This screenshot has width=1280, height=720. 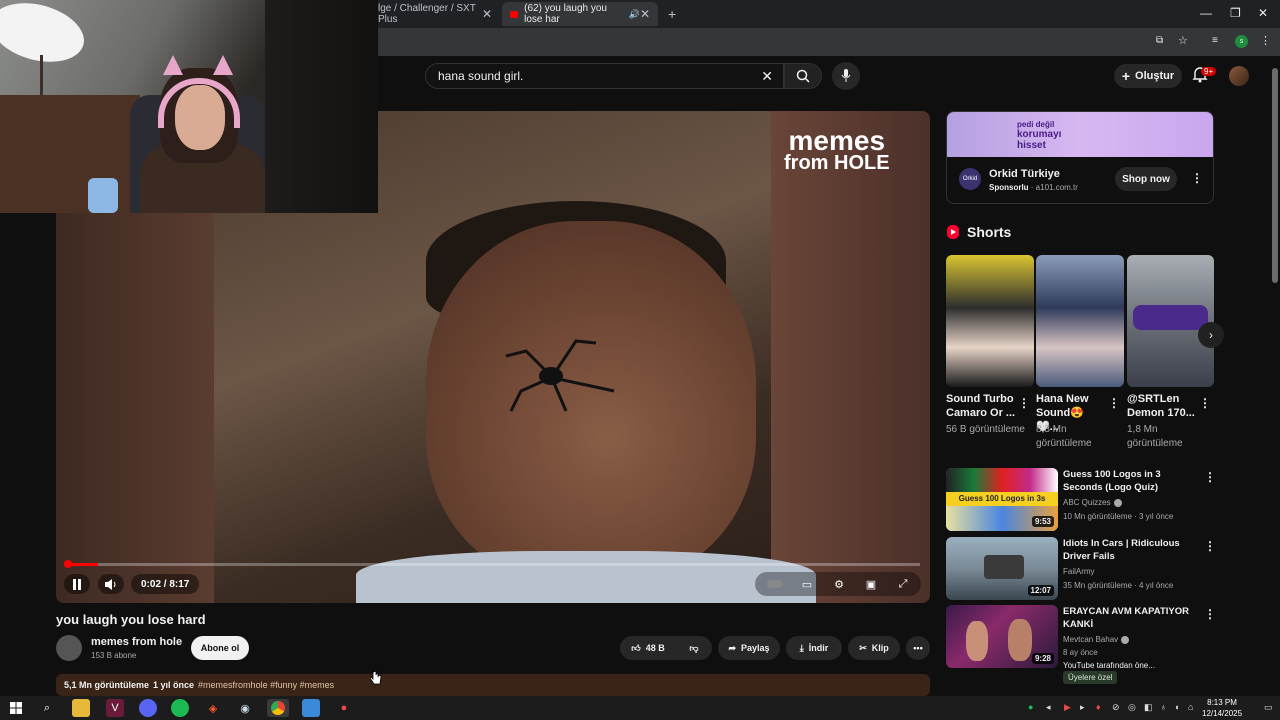 I want to click on thumbs-down-icon: 👎︎, so click(x=694, y=647).